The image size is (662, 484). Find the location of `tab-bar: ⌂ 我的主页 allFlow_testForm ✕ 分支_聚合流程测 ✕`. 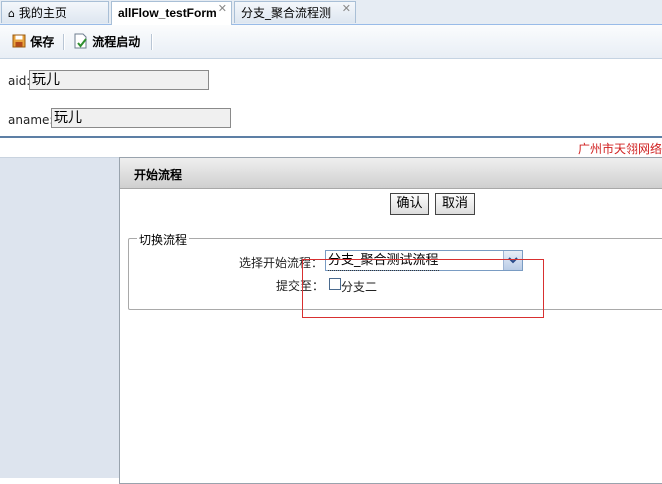

tab-bar: ⌂ 我的主页 allFlow_testForm ✕ 分支_聚合流程测 ✕ is located at coordinates (331, 12).